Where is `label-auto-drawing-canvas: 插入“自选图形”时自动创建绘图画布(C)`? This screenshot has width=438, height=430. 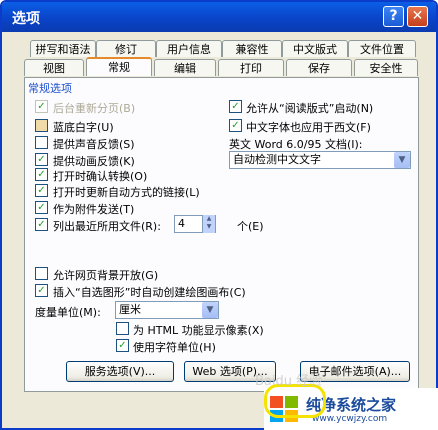
label-auto-drawing-canvas: 插入“自选图形”时自动创建绘图画布(C) is located at coordinates (149, 292).